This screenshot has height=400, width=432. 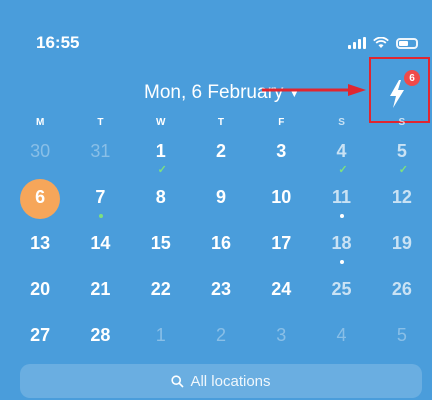 I want to click on day-number: 27, so click(x=40, y=335).